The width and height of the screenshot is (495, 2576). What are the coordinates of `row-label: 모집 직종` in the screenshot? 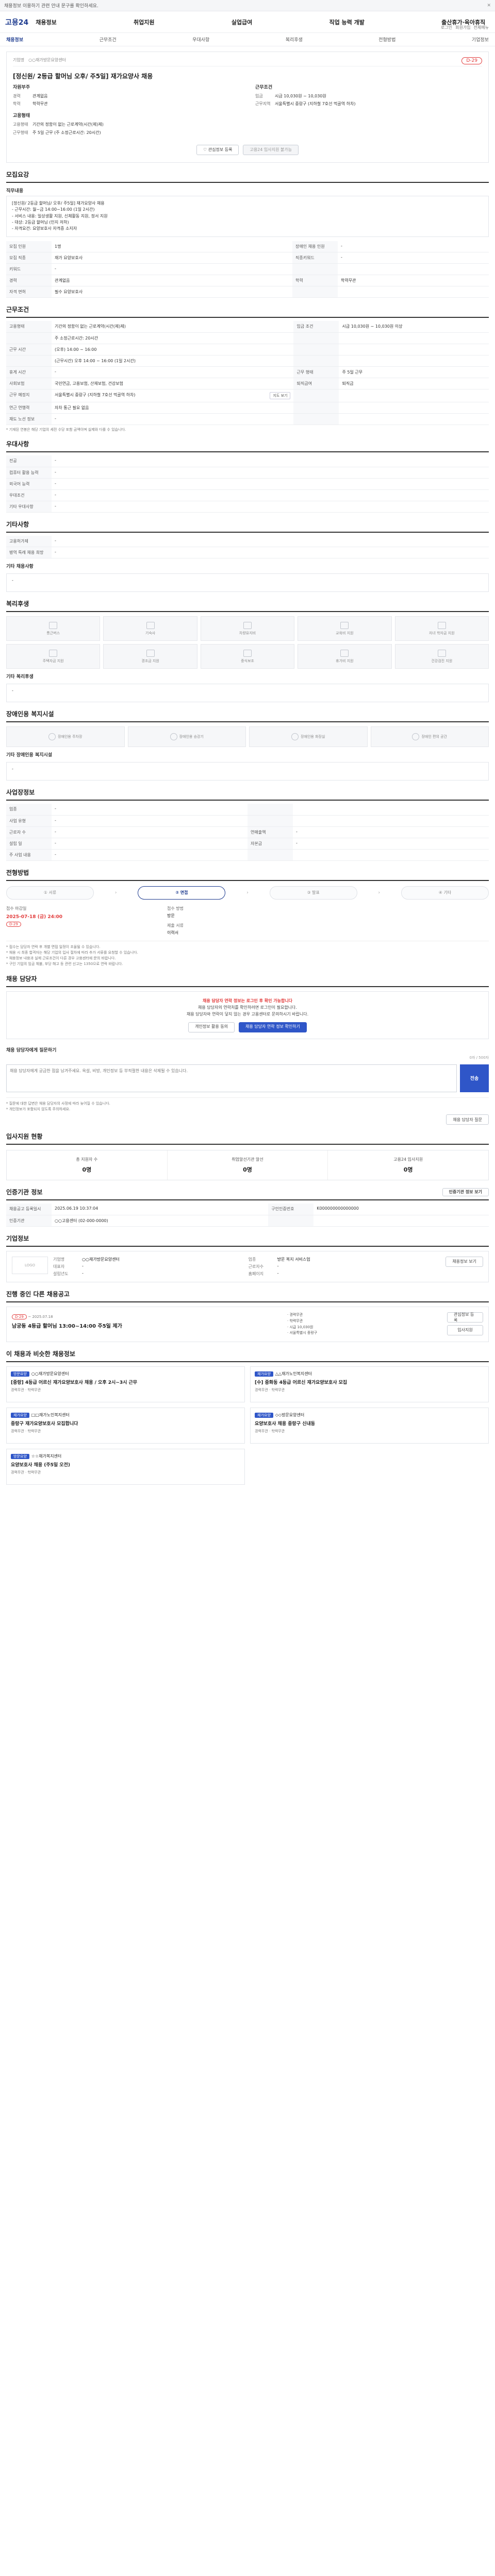 It's located at (29, 258).